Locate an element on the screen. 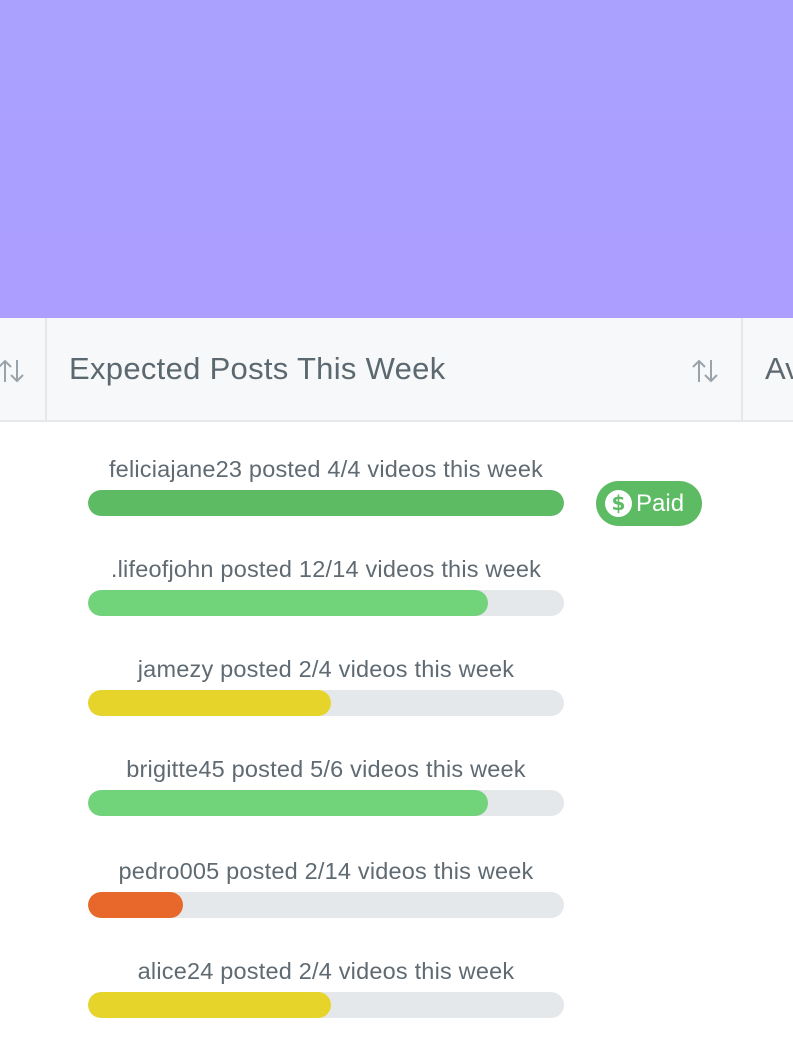 This screenshot has width=793, height=1049. column-title: Expected Posts This Week is located at coordinates (257, 368).